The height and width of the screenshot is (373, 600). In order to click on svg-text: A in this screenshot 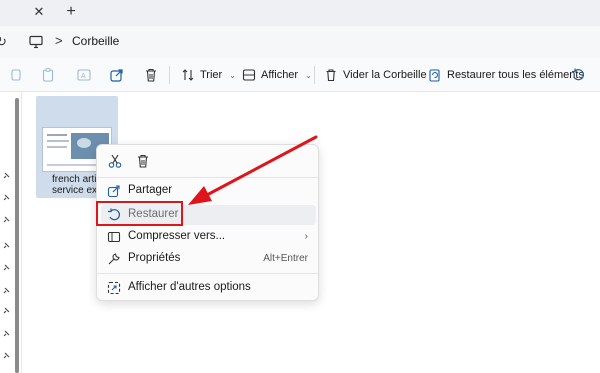, I will do `click(83, 76)`.